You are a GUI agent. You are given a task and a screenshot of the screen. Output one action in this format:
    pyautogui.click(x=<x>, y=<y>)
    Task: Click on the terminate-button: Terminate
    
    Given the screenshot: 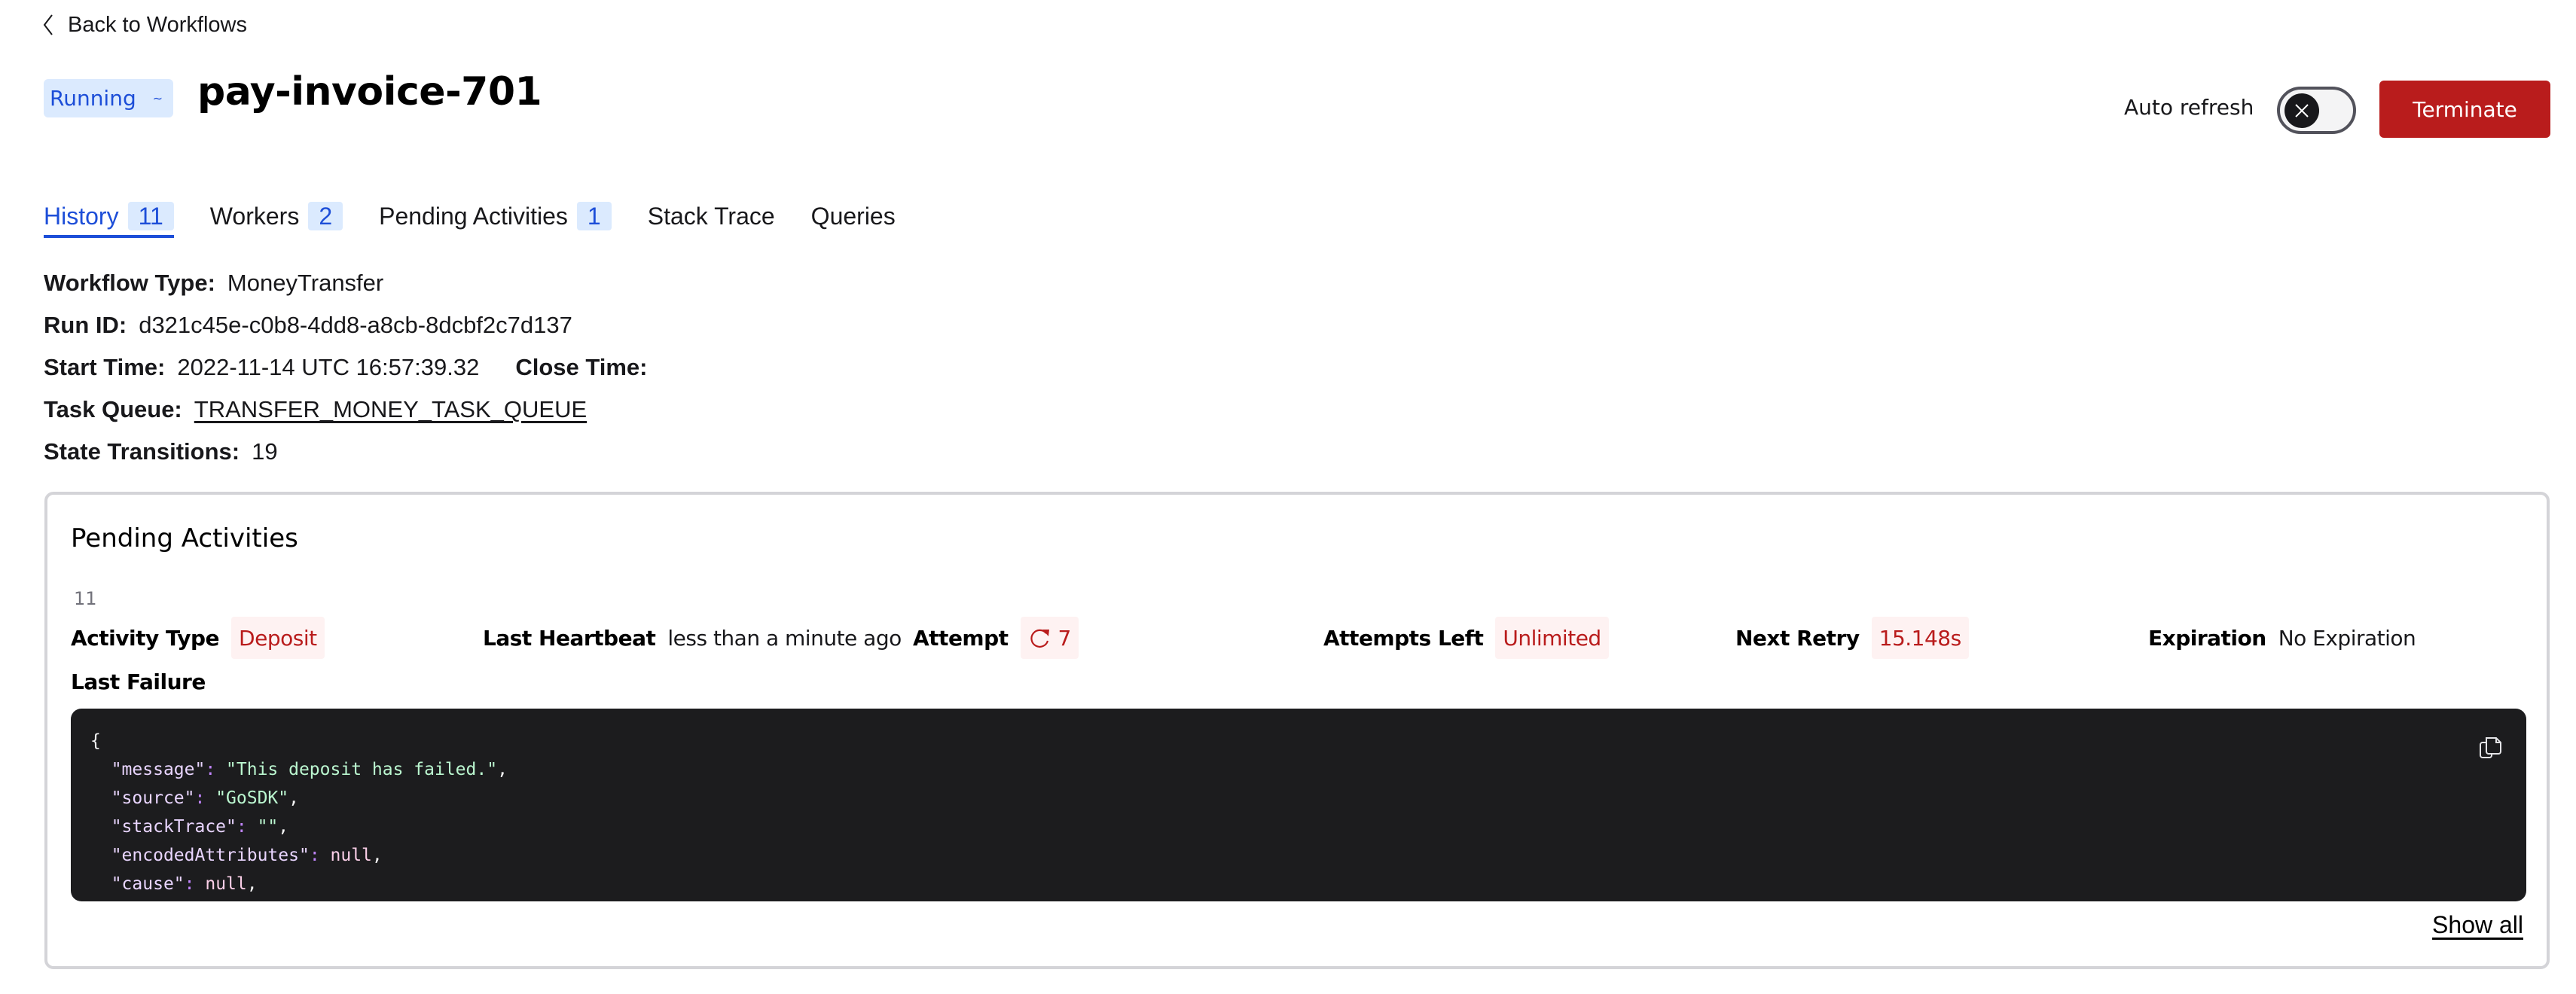 What is the action you would take?
    pyautogui.click(x=2464, y=109)
    